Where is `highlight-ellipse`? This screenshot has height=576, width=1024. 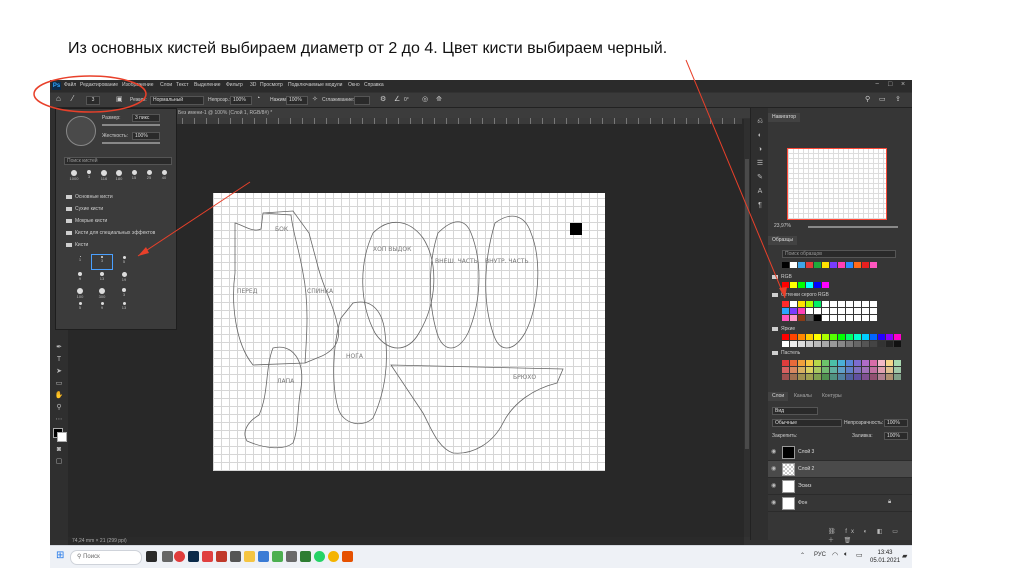
highlight-ellipse is located at coordinates (90, 94).